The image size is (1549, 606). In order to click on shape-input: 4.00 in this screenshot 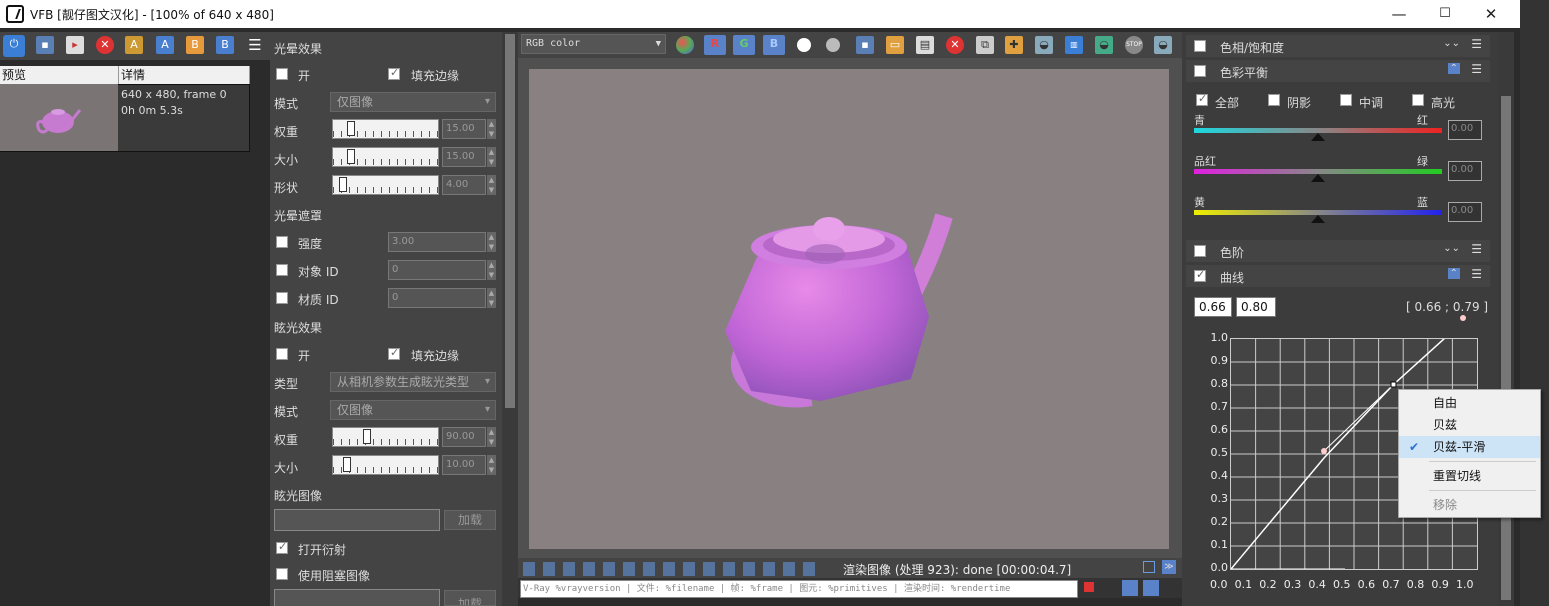, I will do `click(464, 185)`.